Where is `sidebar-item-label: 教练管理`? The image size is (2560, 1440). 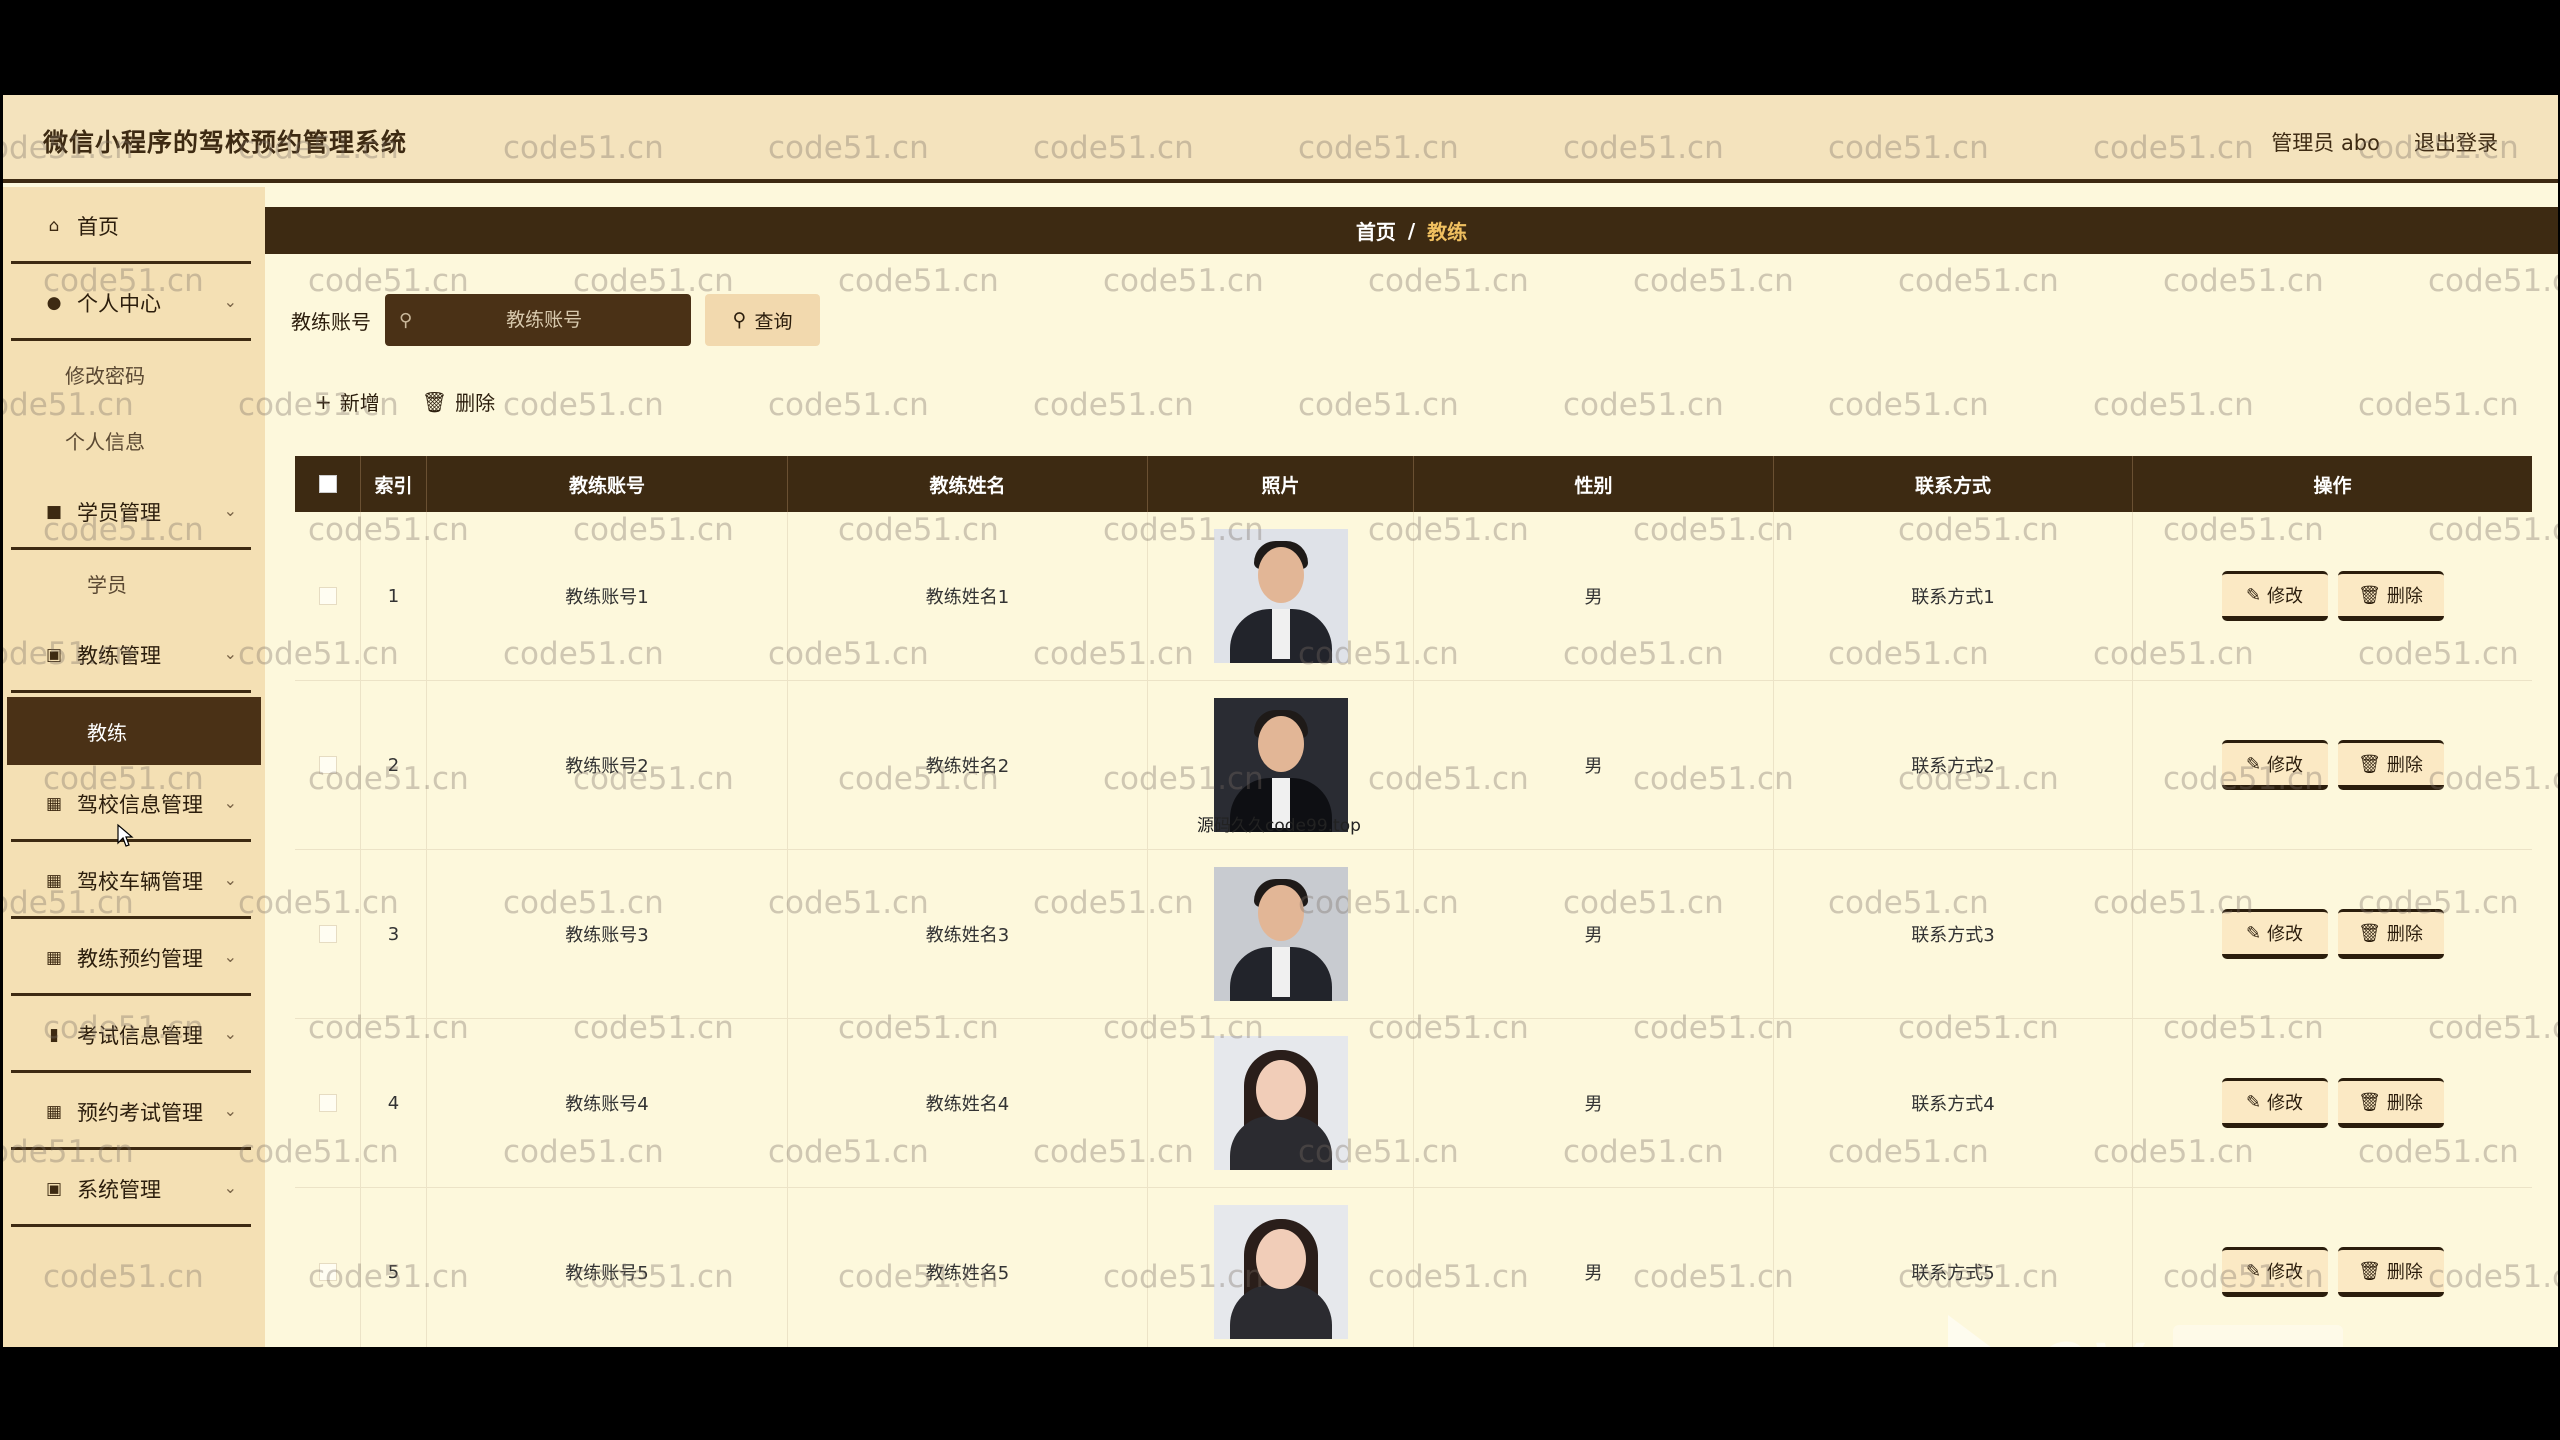 sidebar-item-label: 教练管理 is located at coordinates (119, 655).